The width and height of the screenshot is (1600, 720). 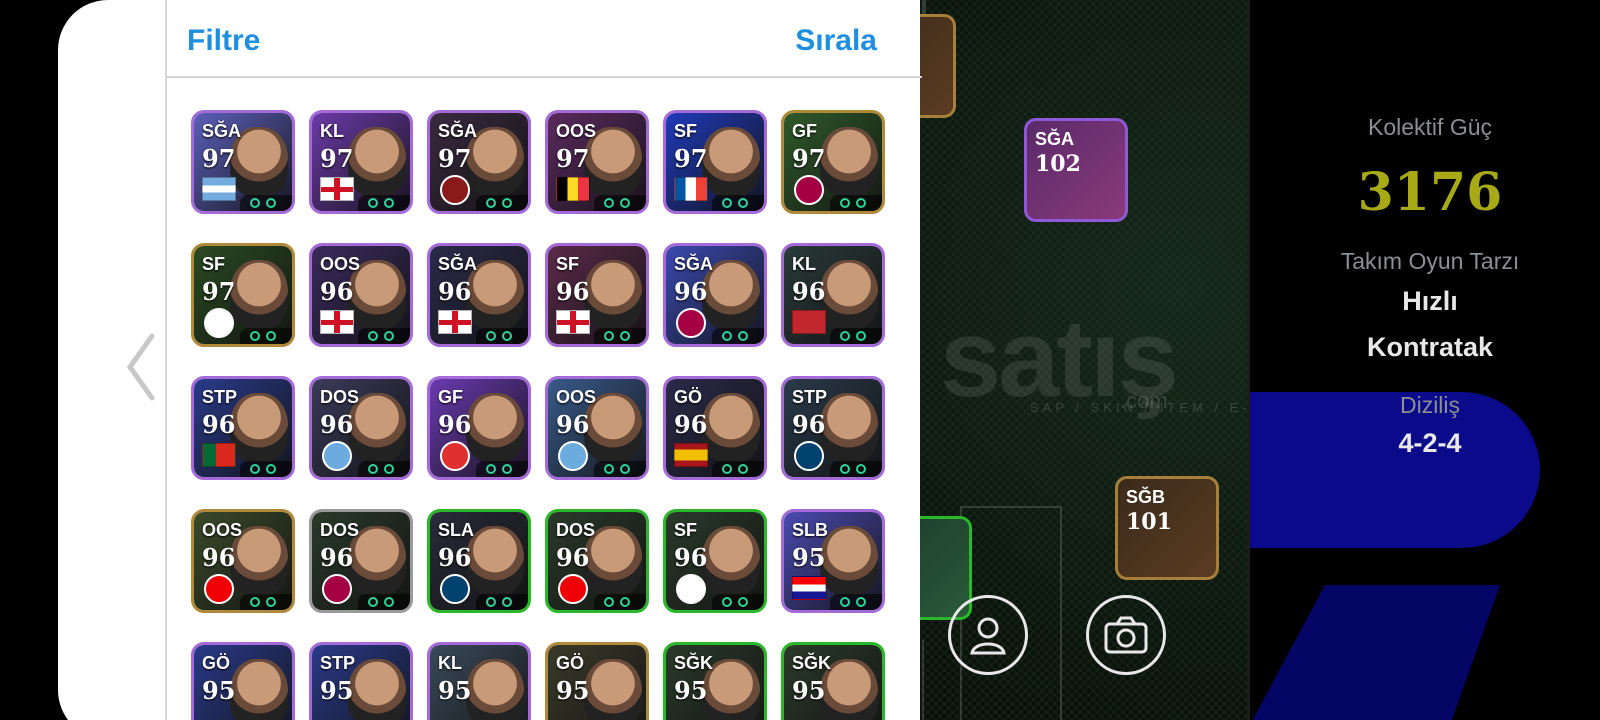 I want to click on morocco-flag-icon, so click(x=809, y=322).